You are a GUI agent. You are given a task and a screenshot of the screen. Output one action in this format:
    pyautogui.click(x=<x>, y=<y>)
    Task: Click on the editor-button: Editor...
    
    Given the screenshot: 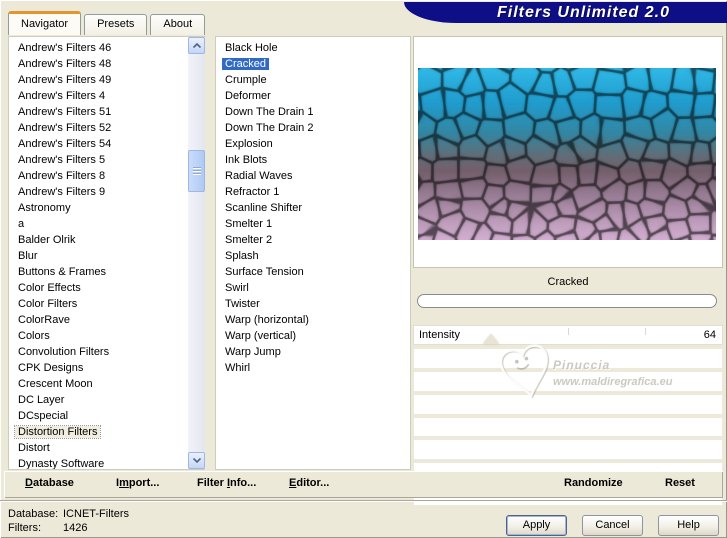 What is the action you would take?
    pyautogui.click(x=309, y=483)
    